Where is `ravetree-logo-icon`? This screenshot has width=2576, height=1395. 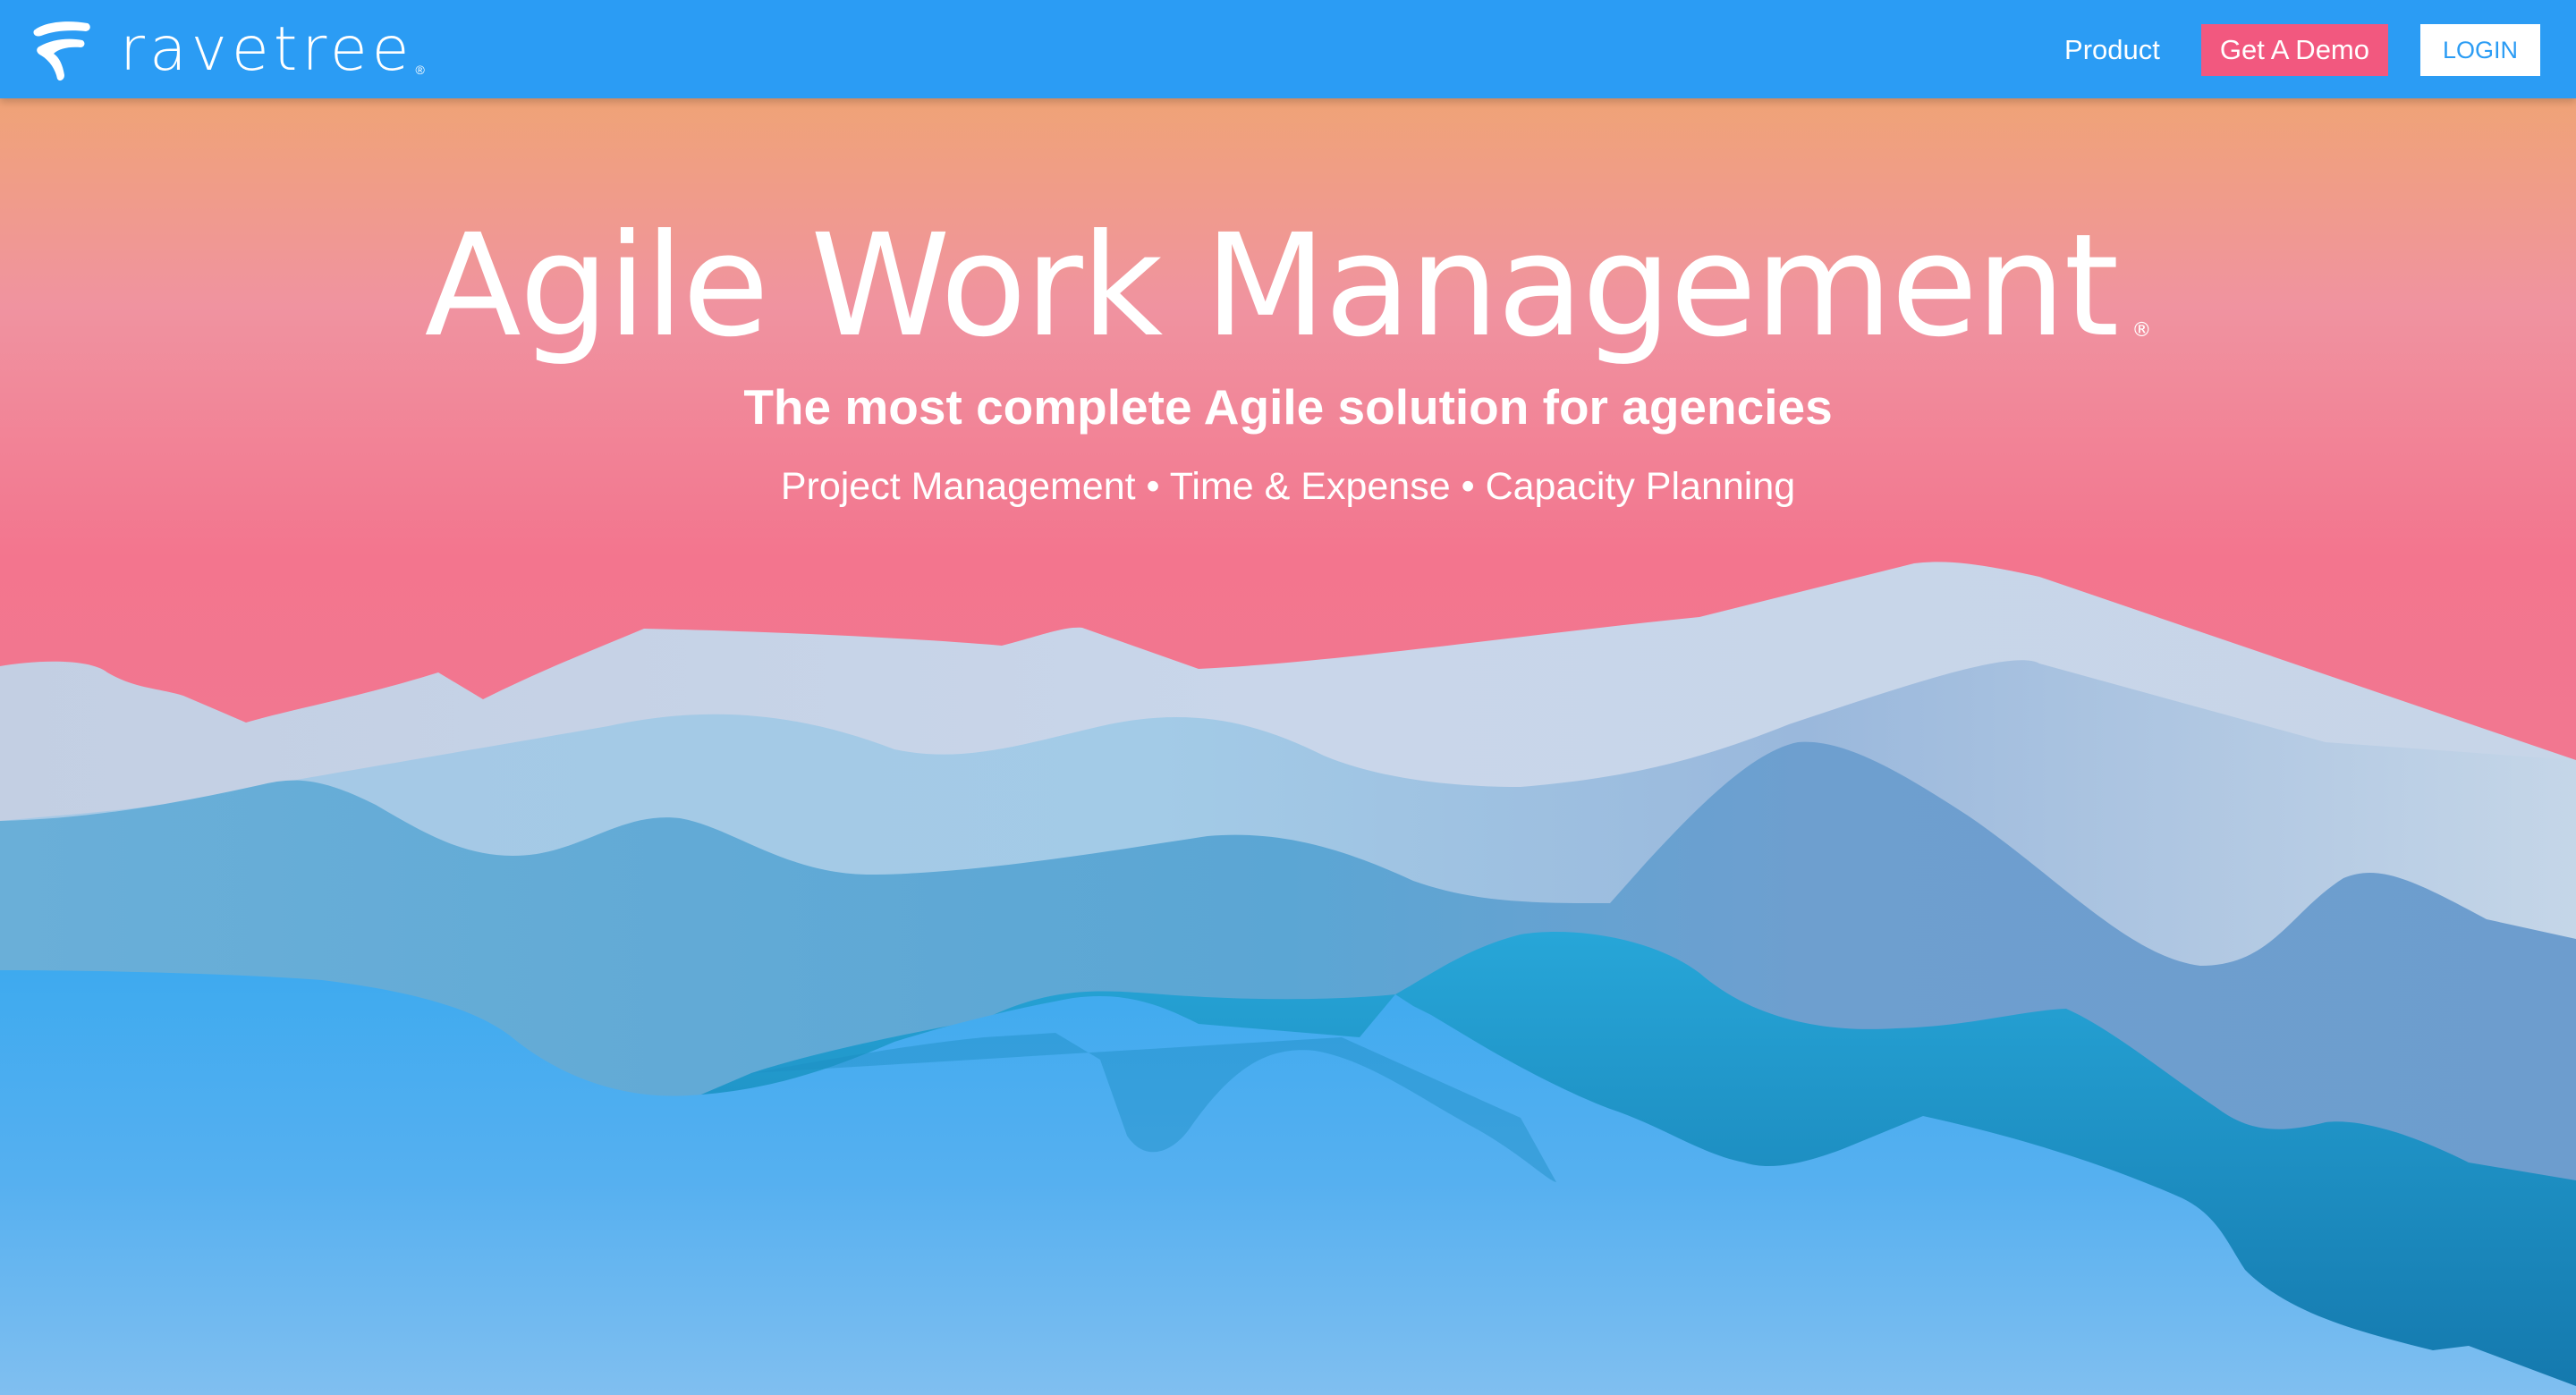
ravetree-logo-icon is located at coordinates (61, 51).